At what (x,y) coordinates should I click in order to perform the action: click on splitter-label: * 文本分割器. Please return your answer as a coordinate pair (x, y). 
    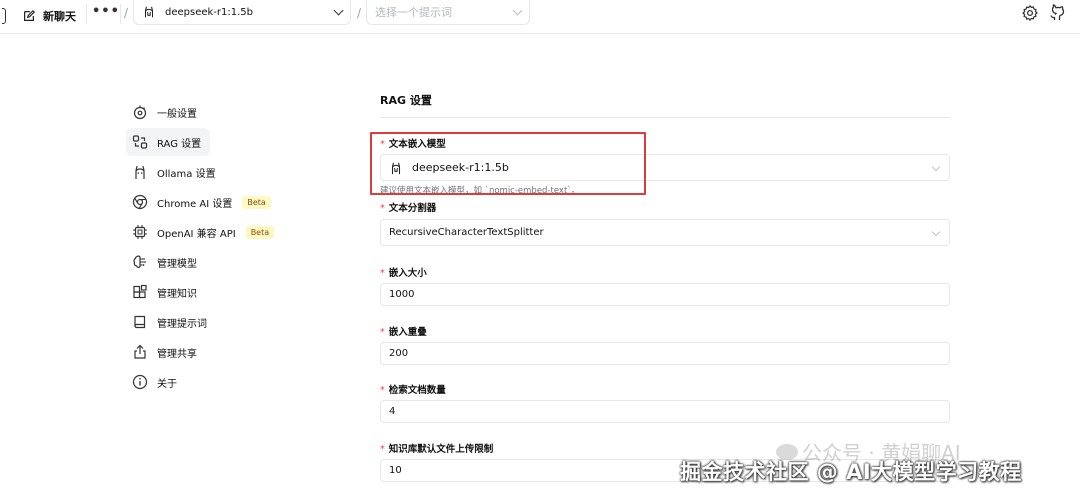
    Looking at the image, I should click on (408, 207).